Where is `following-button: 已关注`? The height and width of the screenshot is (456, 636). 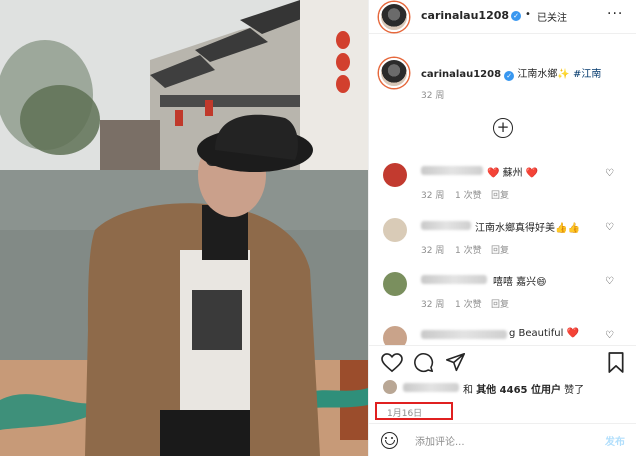
following-button: 已关注 is located at coordinates (552, 16).